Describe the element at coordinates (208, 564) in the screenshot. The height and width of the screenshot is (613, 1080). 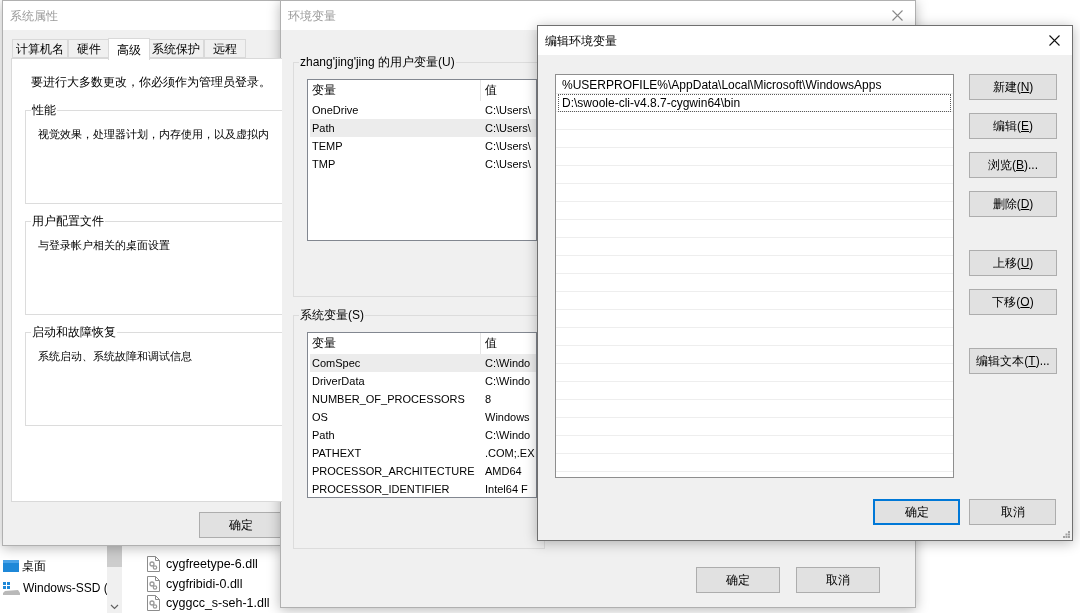
I see `file-item: cygfreetype-6.dll` at that location.